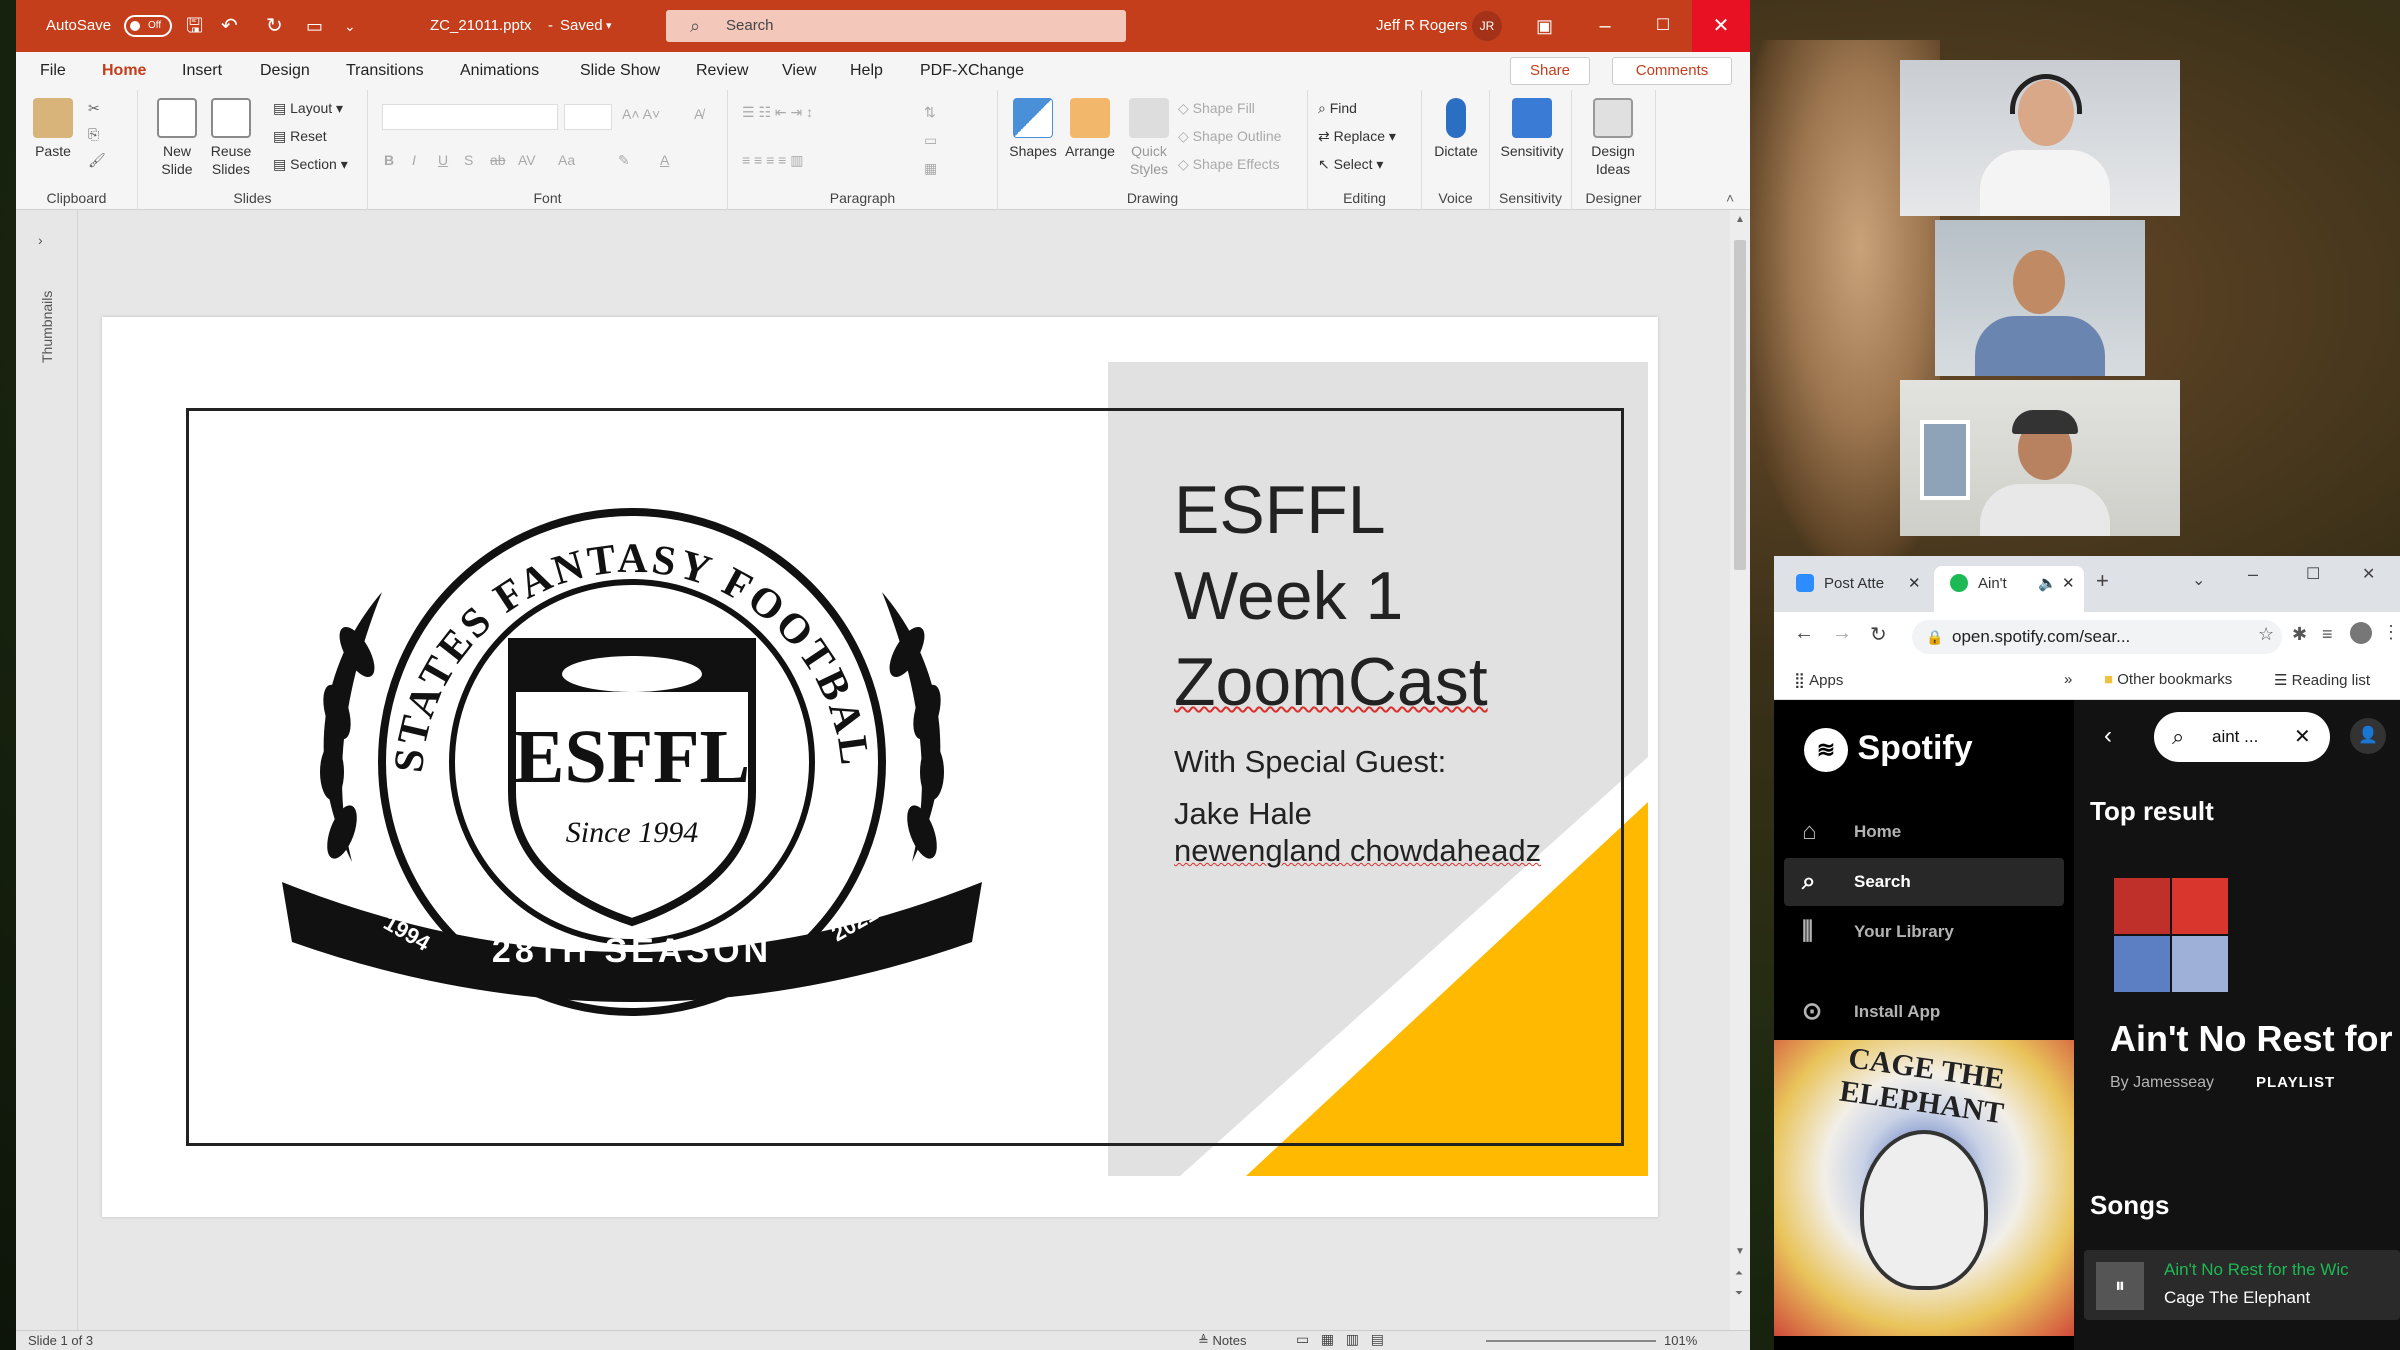 The image size is (2400, 1350). Describe the element at coordinates (389, 160) in the screenshot. I see `bold-icon: B` at that location.